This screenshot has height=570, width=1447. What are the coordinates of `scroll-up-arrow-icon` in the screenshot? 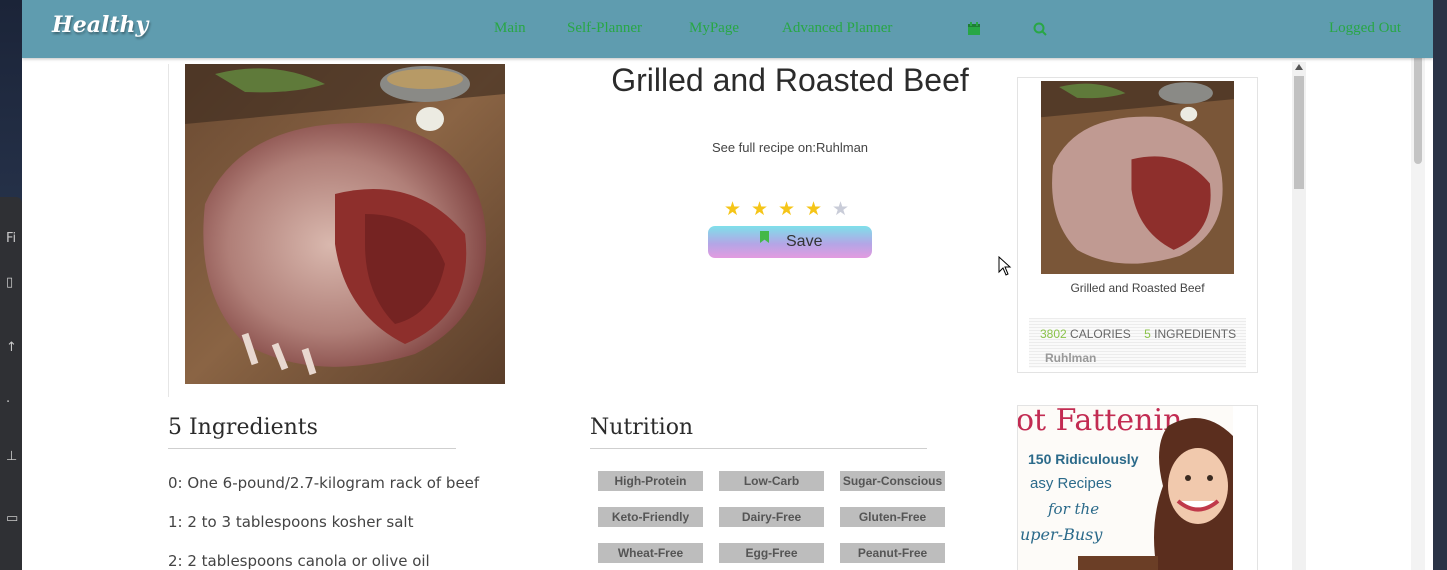 It's located at (1299, 67).